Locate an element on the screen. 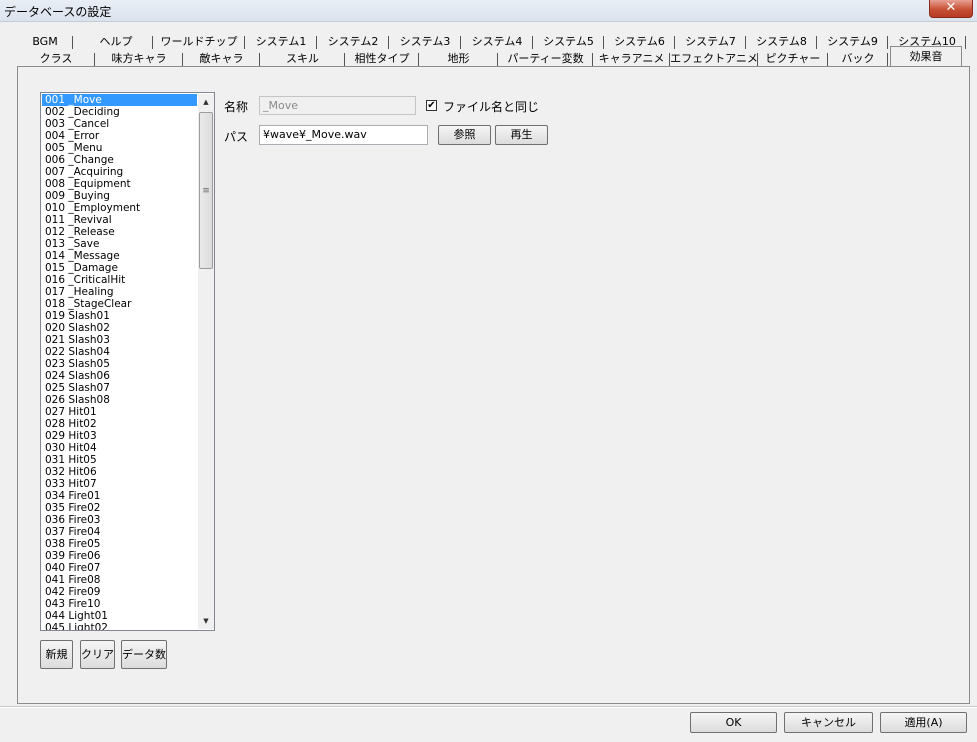  tab-world-chip: ワールドチップ is located at coordinates (199, 42).